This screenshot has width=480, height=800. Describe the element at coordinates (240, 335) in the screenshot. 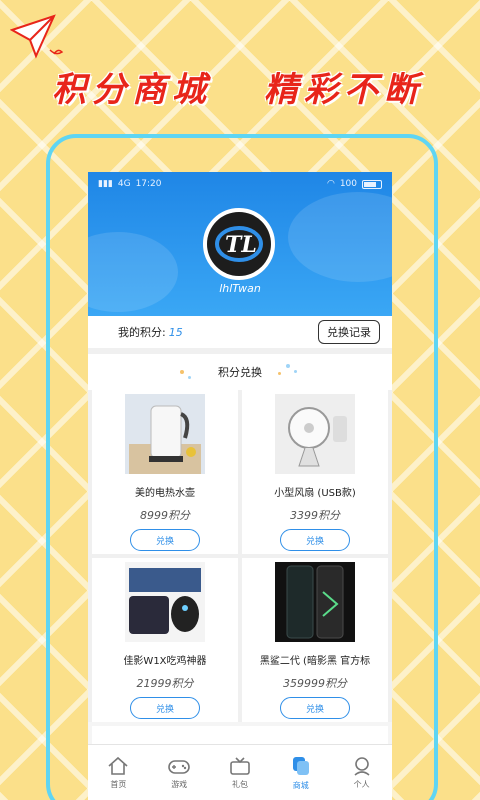

I see `points-bar: 我的积分: 15 兑换记录` at that location.